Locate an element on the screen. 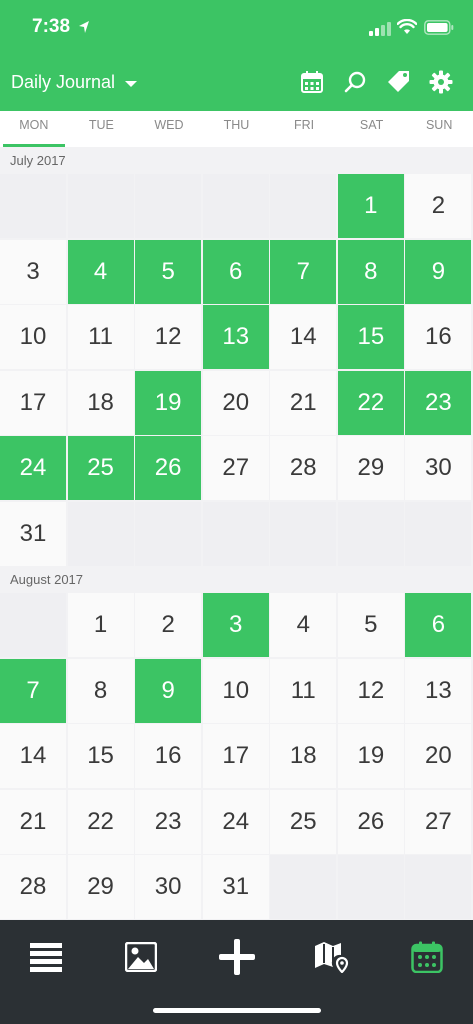  gear-icon is located at coordinates (441, 82).